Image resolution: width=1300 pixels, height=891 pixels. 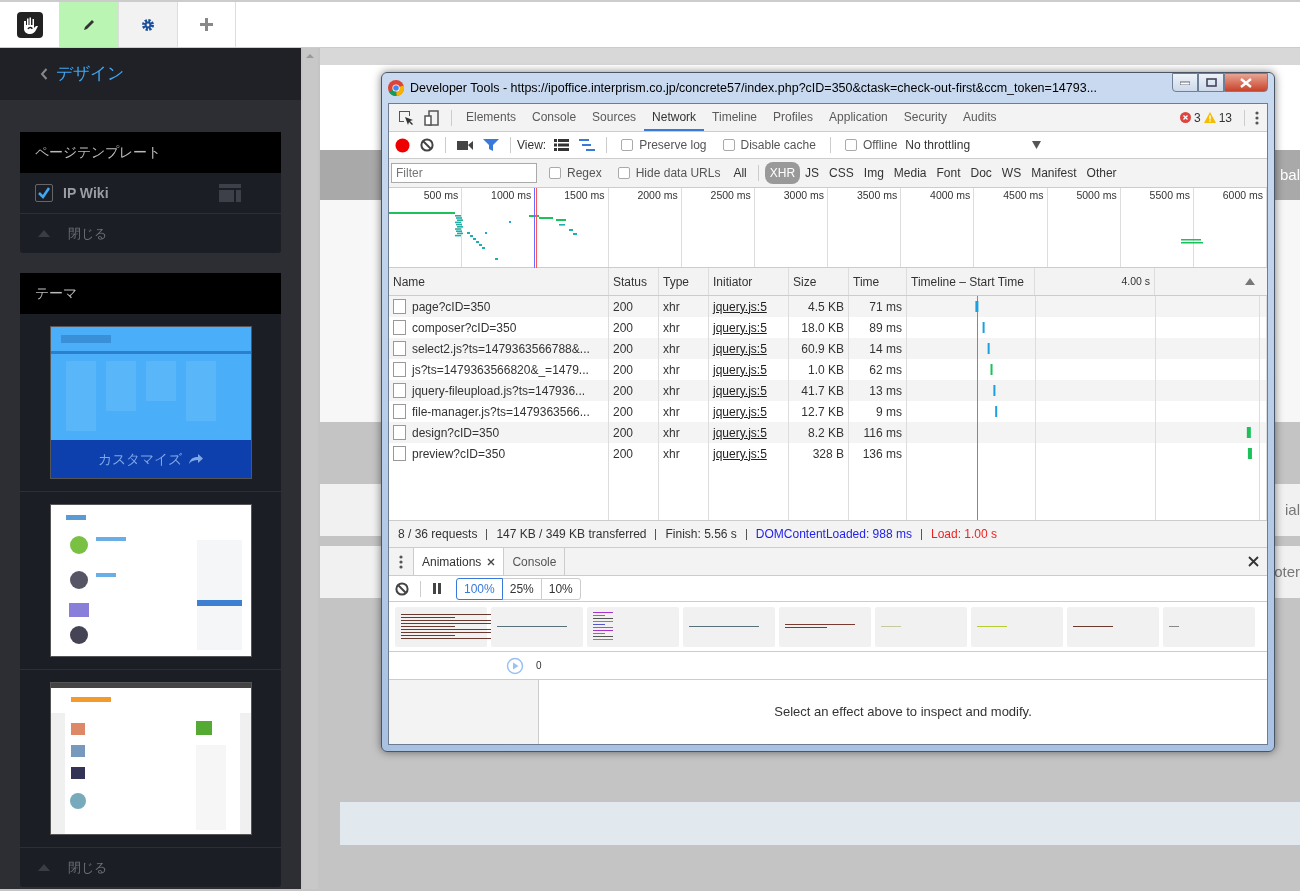 What do you see at coordinates (684, 348) in the screenshot?
I see `table-cell: xhr` at bounding box center [684, 348].